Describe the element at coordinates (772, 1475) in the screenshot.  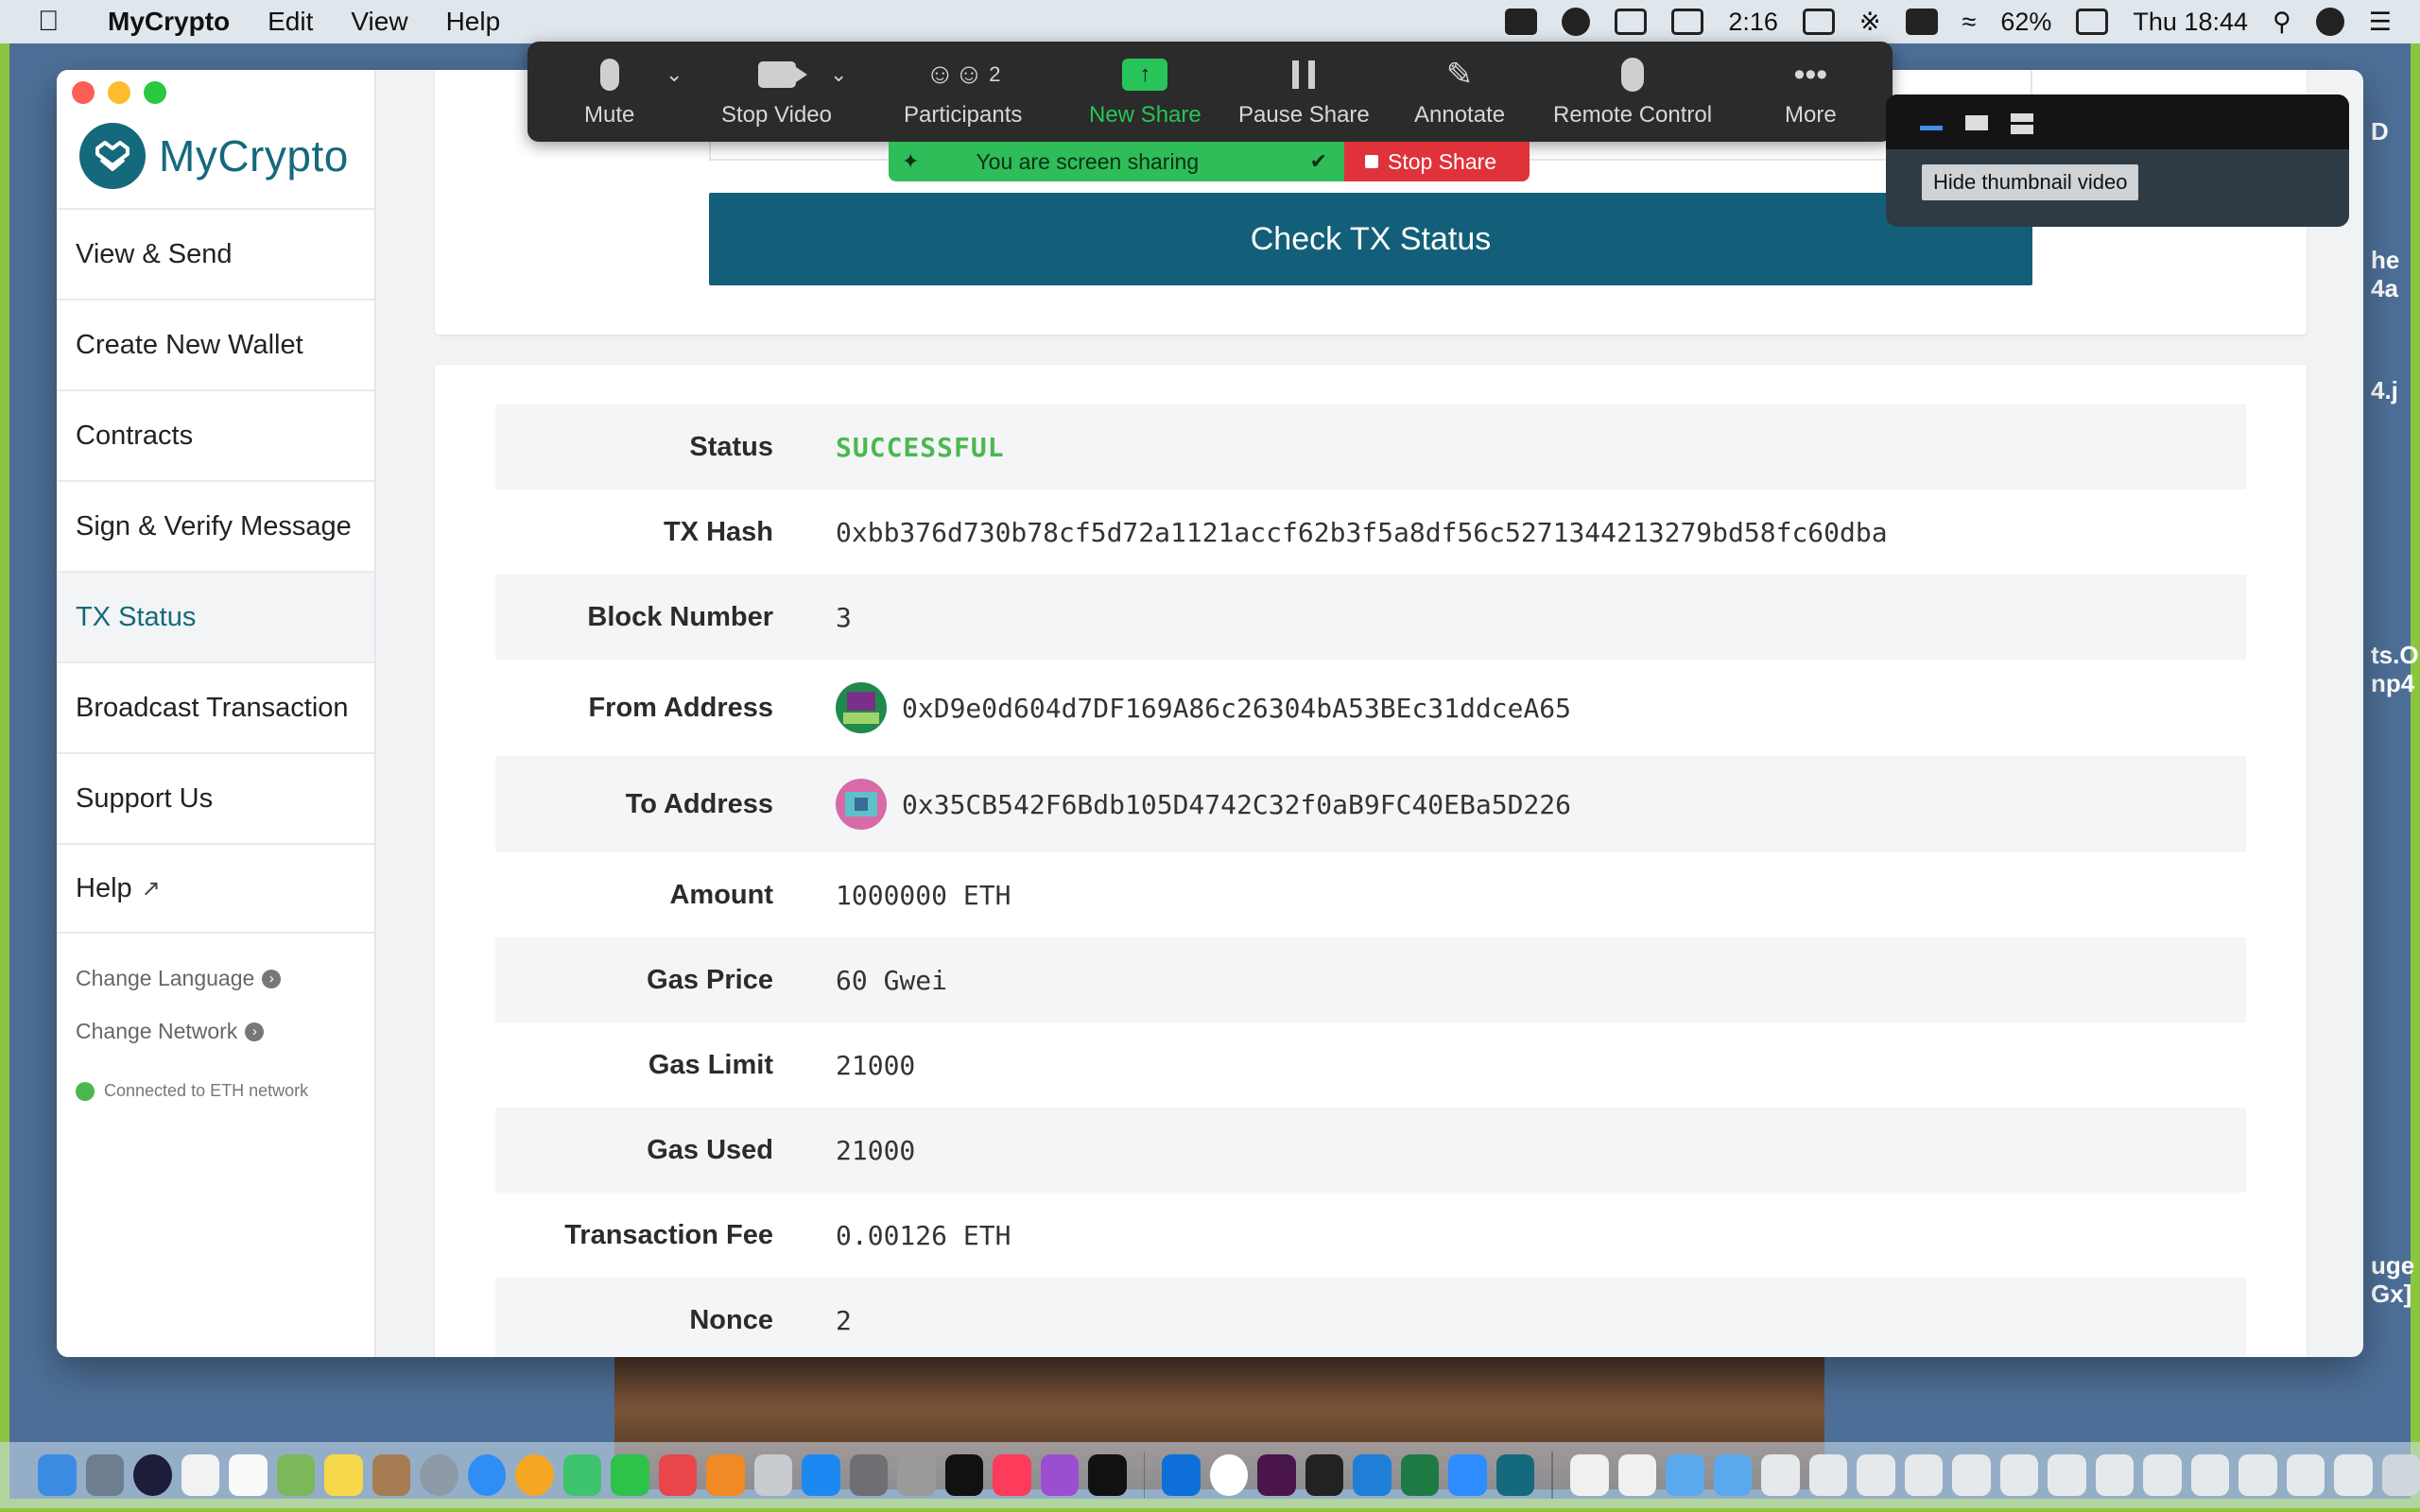
I see `help-icon` at that location.